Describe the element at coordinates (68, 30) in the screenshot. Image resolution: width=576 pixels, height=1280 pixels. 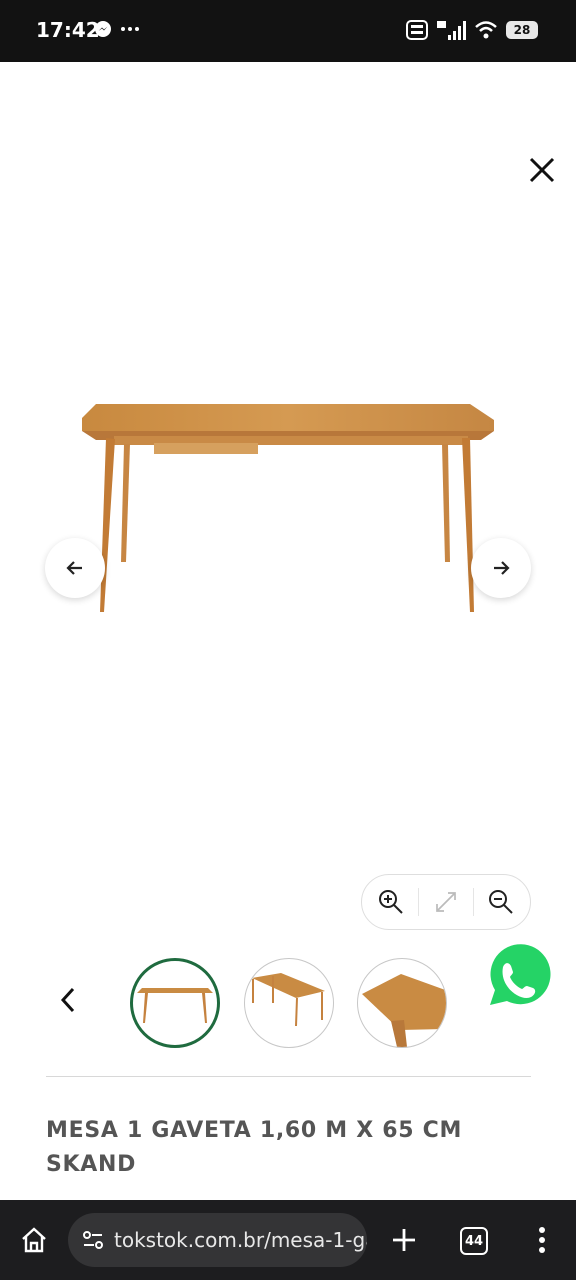
I see `status-time: 17:42` at that location.